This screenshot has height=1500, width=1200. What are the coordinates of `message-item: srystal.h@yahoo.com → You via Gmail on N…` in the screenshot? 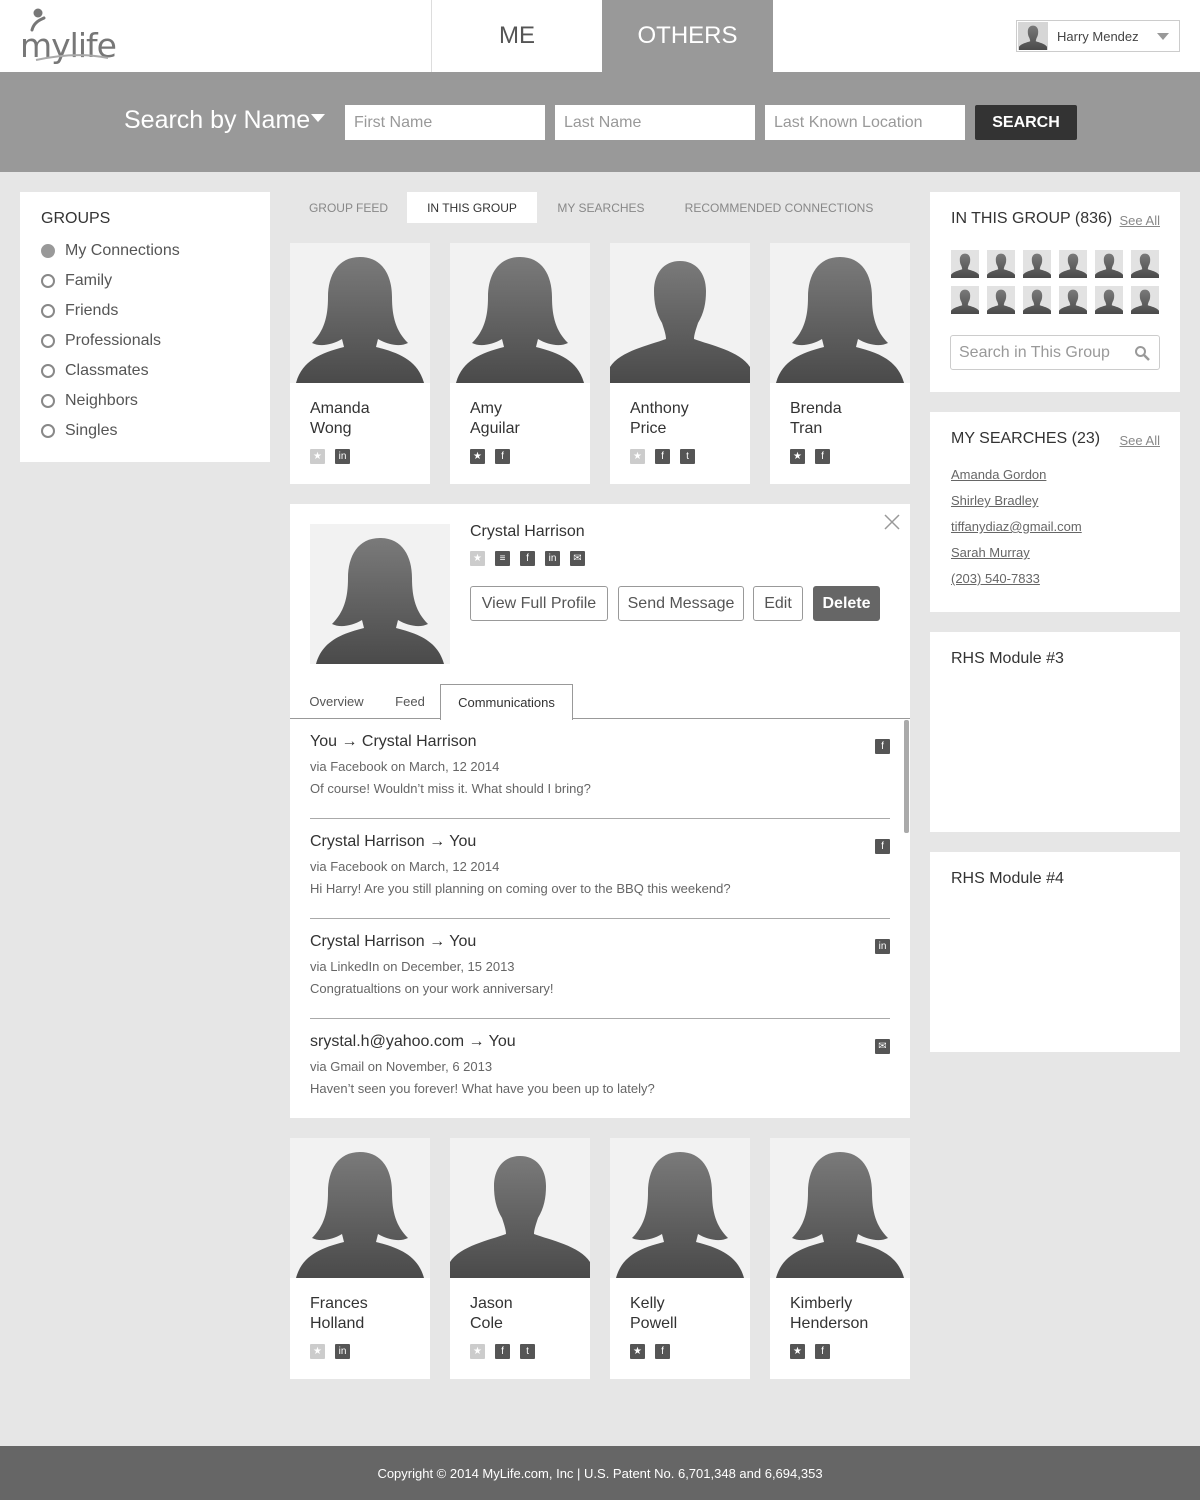 It's located at (600, 1069).